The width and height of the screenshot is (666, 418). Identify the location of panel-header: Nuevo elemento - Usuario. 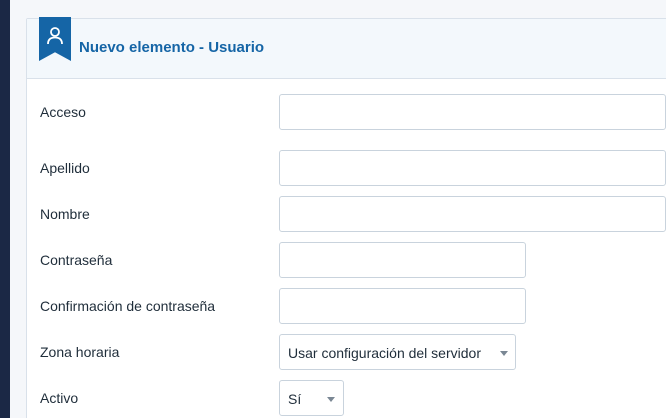
(346, 48).